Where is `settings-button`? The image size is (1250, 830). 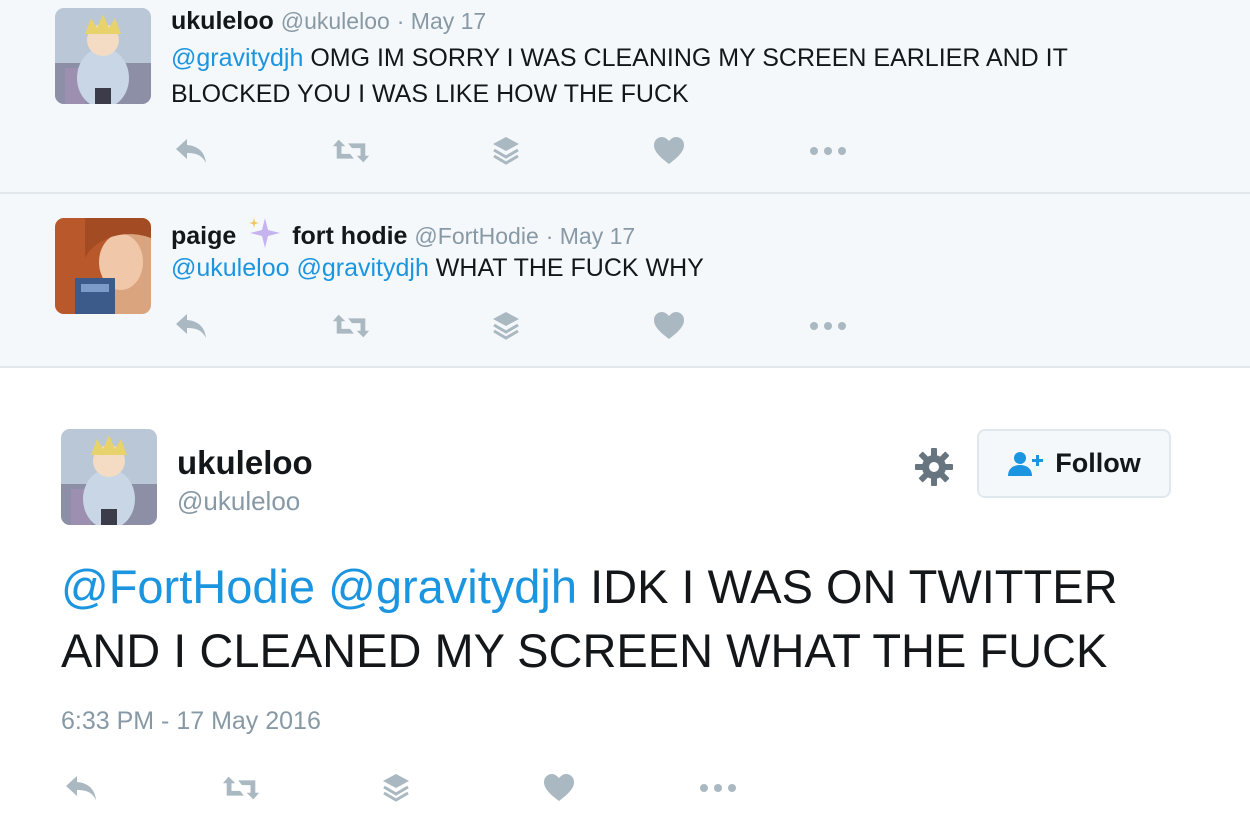
settings-button is located at coordinates (934, 467).